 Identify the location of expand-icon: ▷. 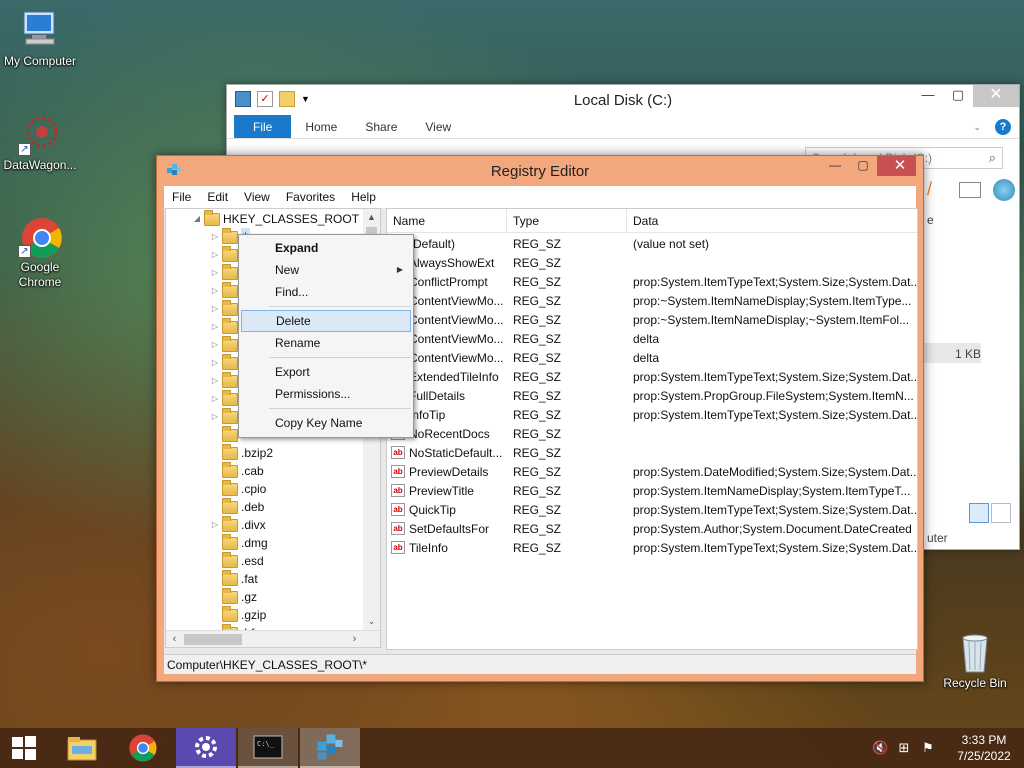
(215, 237).